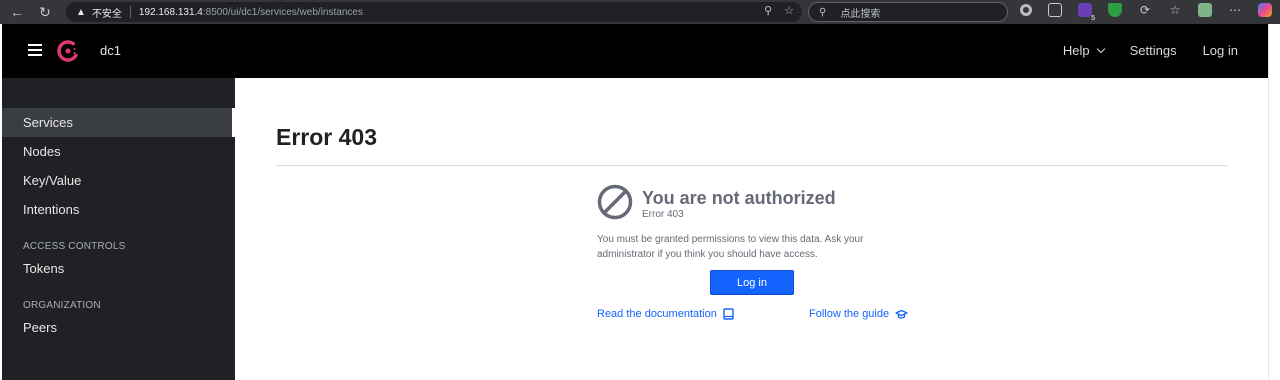 This screenshot has width=1280, height=380. What do you see at coordinates (1115, 10) in the screenshot?
I see `shield-check-icon` at bounding box center [1115, 10].